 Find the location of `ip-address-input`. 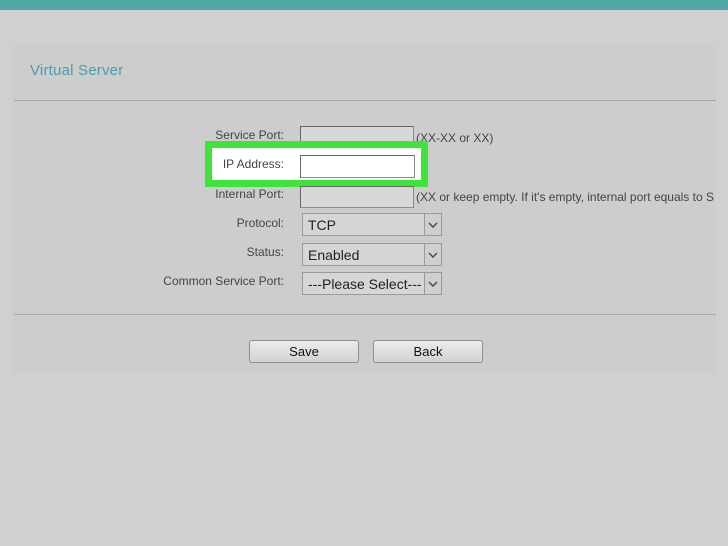

ip-address-input is located at coordinates (357, 166).